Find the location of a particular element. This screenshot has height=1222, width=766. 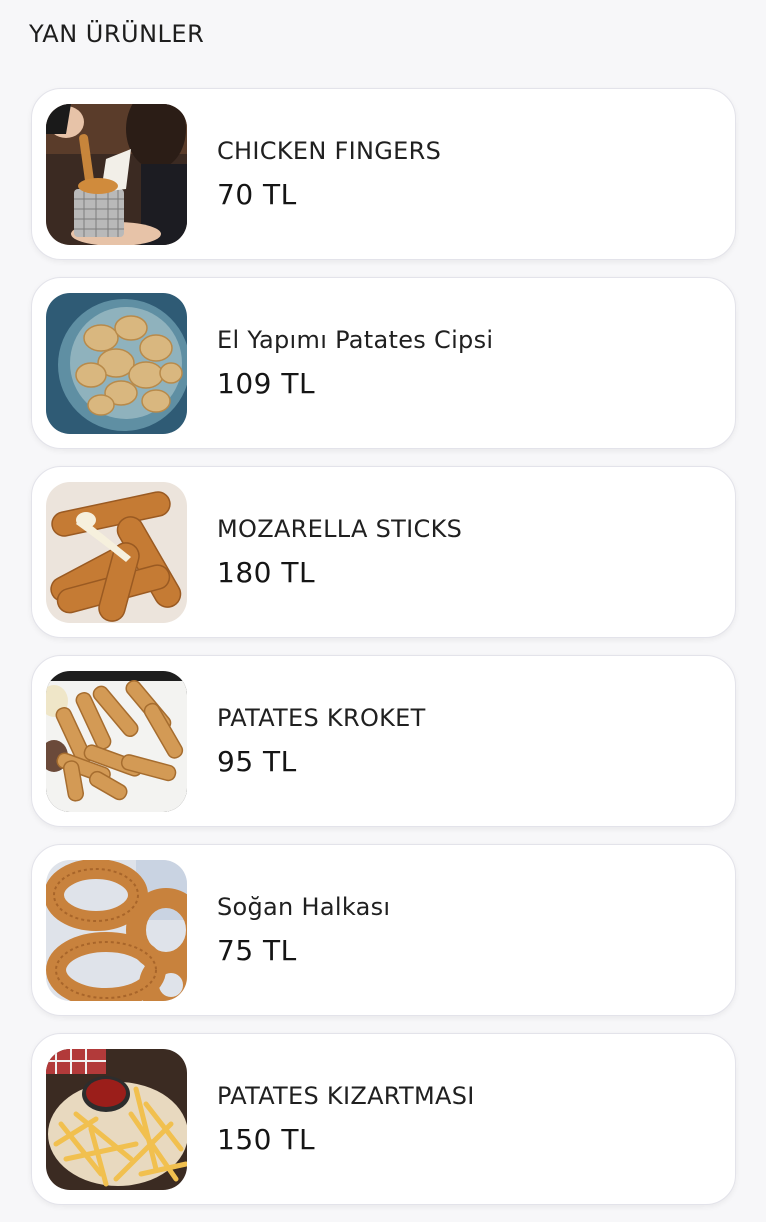

product-card-potato-chips: El Yapımı Patates Cipsi 109 TL is located at coordinates (383, 363).